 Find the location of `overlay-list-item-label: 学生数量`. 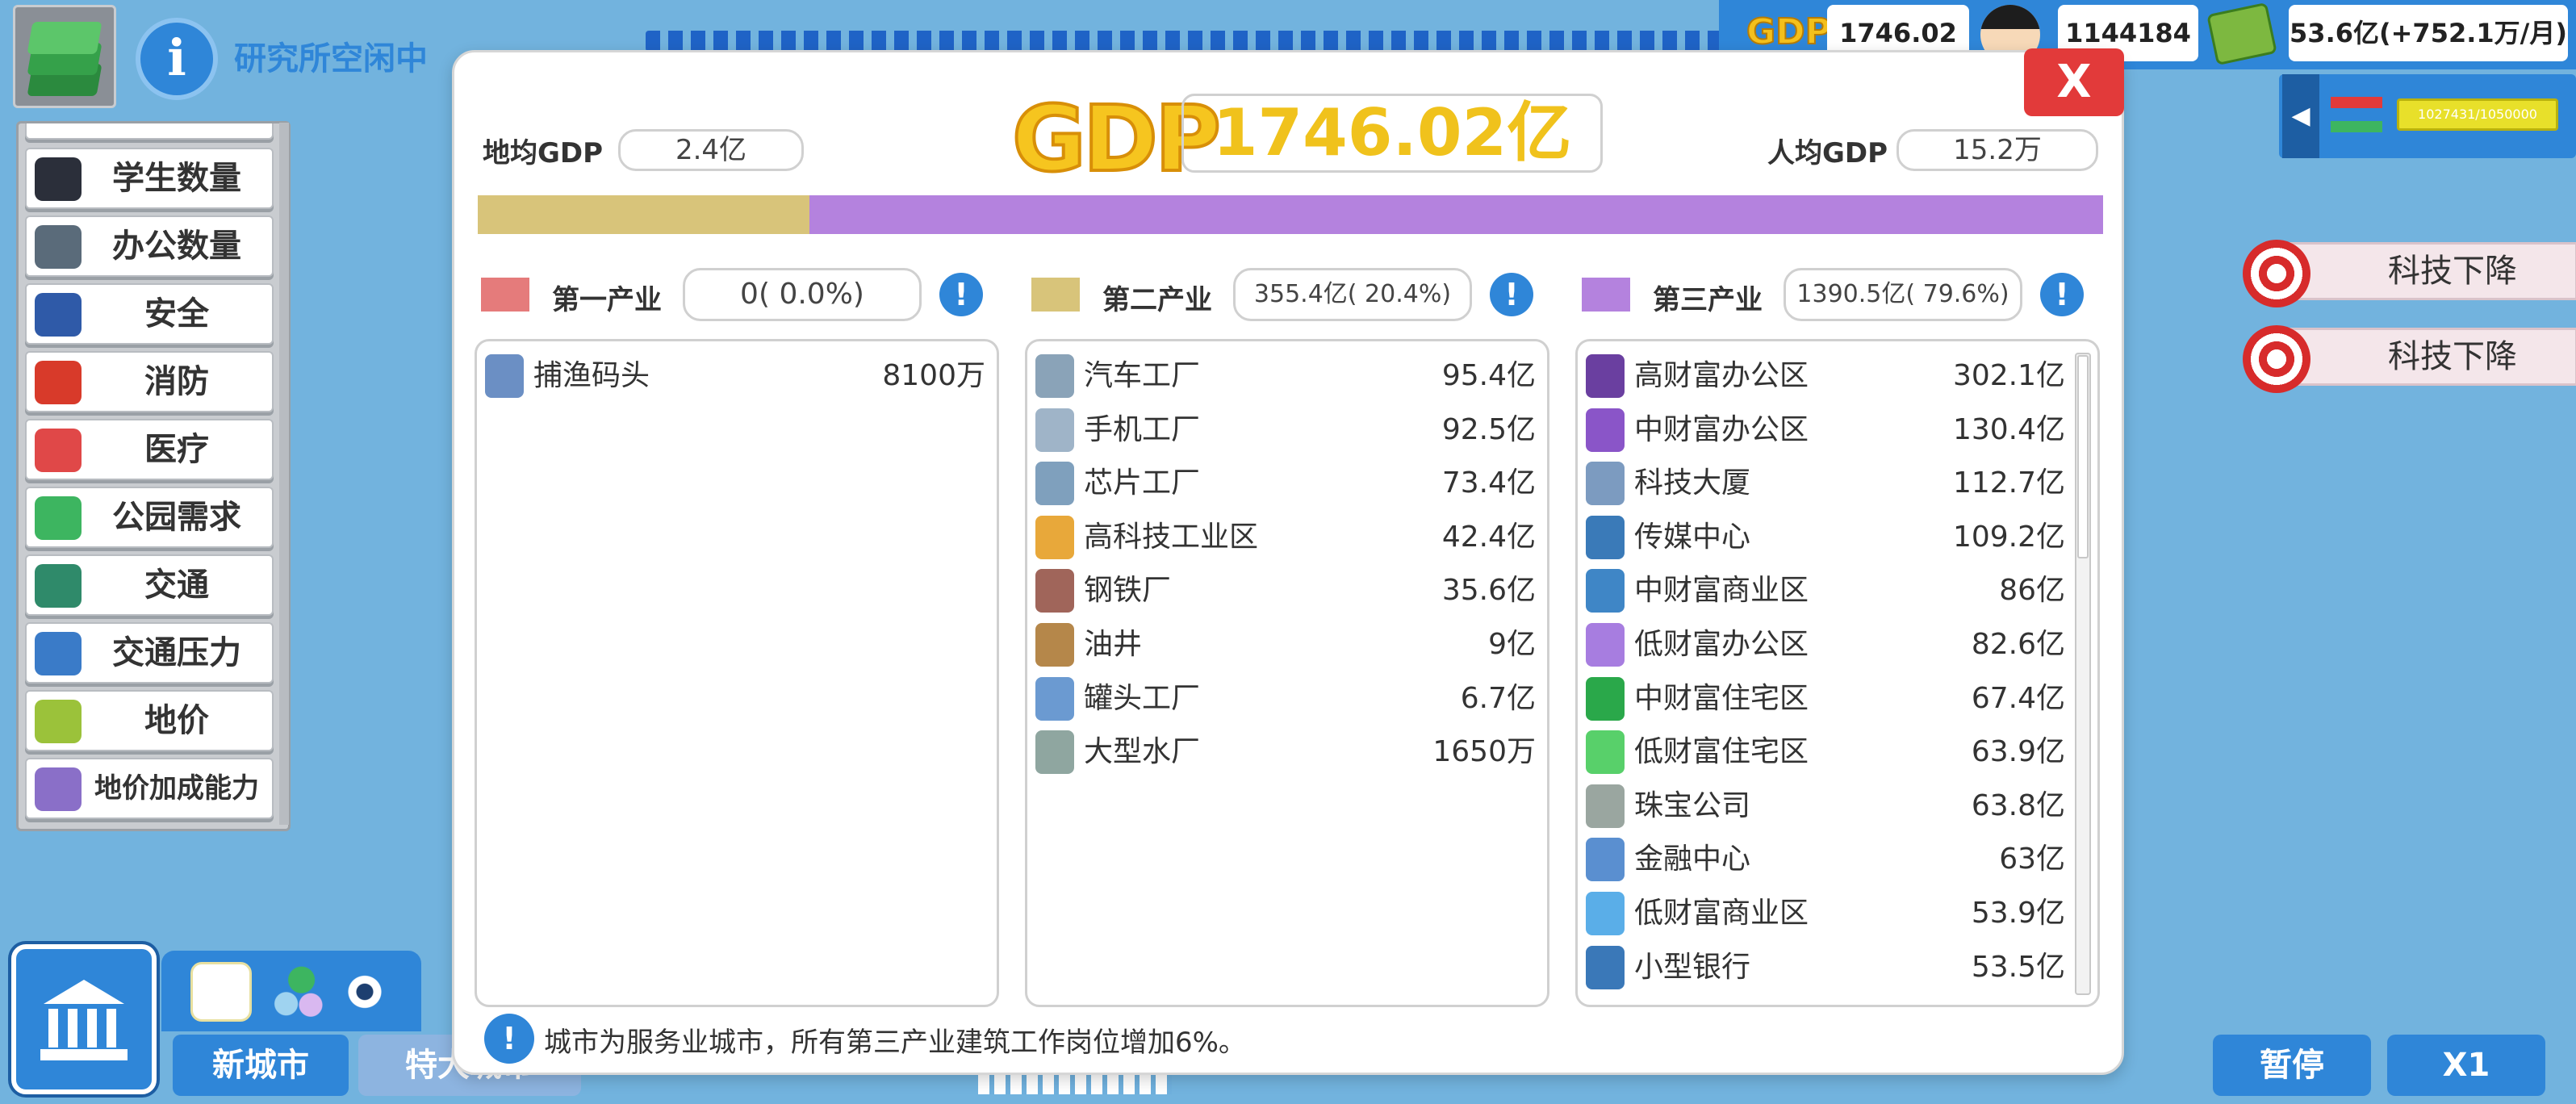

overlay-list-item-label: 学生数量 is located at coordinates (176, 178).